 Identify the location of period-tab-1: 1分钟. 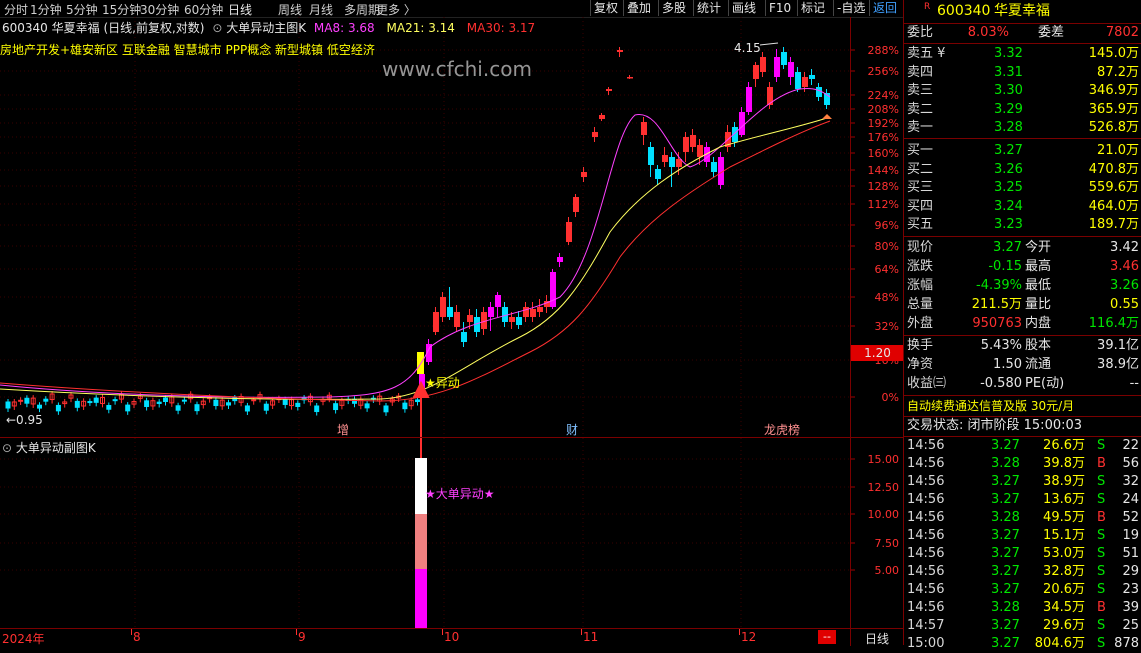
(46, 9).